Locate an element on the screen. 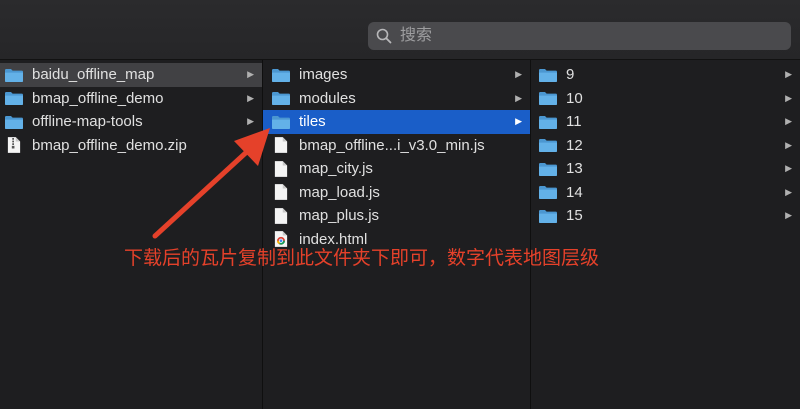 This screenshot has height=409, width=800. folder-item-12: 12 ▶ is located at coordinates (665, 146).